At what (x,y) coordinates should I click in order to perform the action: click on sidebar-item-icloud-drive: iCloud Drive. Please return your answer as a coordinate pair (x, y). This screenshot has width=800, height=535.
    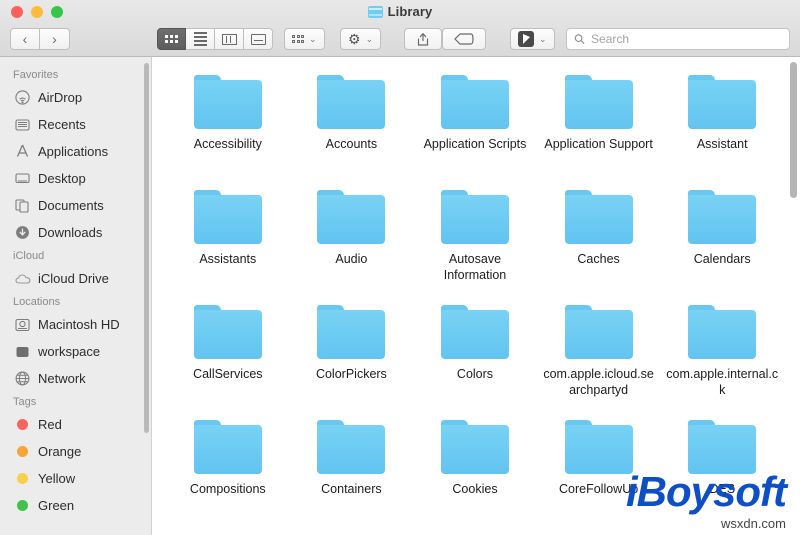
    Looking at the image, I should click on (75, 278).